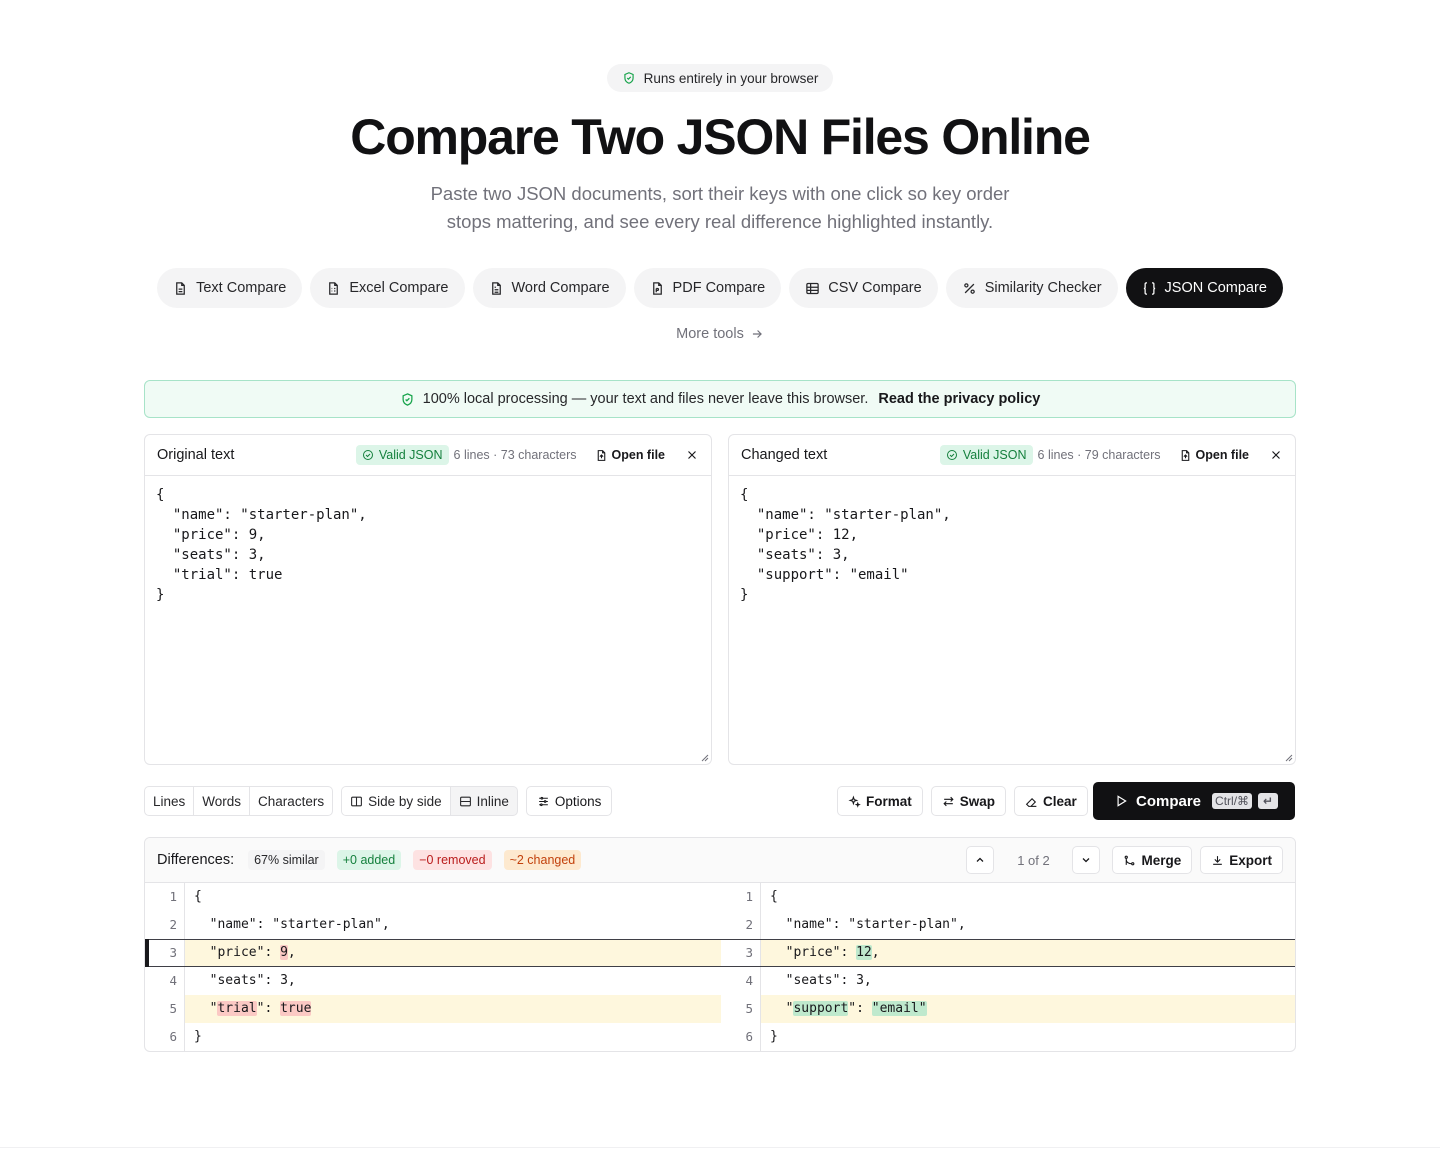 The width and height of the screenshot is (1440, 1149). I want to click on arrow-right-icon, so click(757, 334).